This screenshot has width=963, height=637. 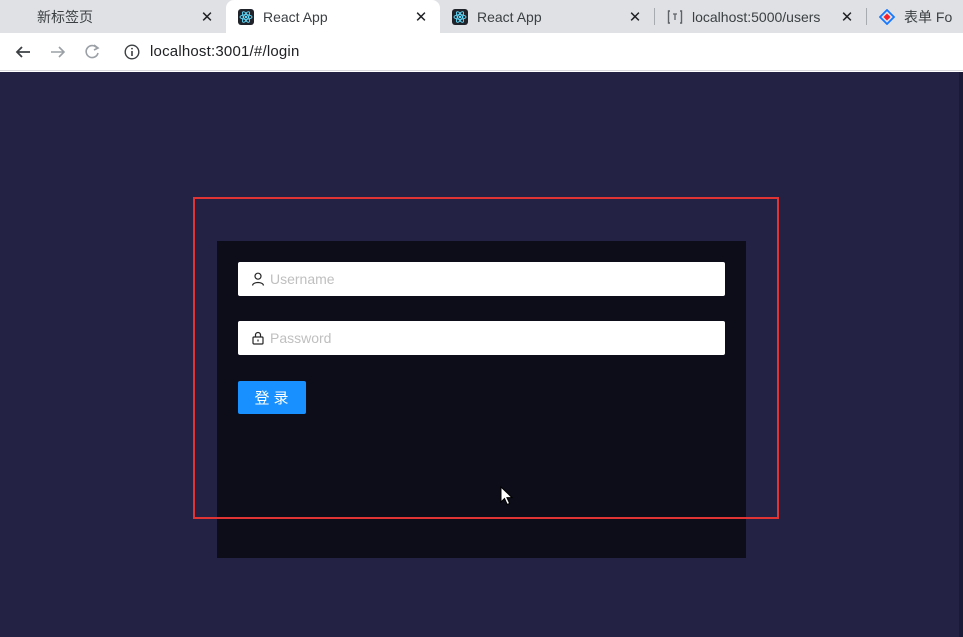 I want to click on tab-react-app: React App ✕, so click(x=547, y=16).